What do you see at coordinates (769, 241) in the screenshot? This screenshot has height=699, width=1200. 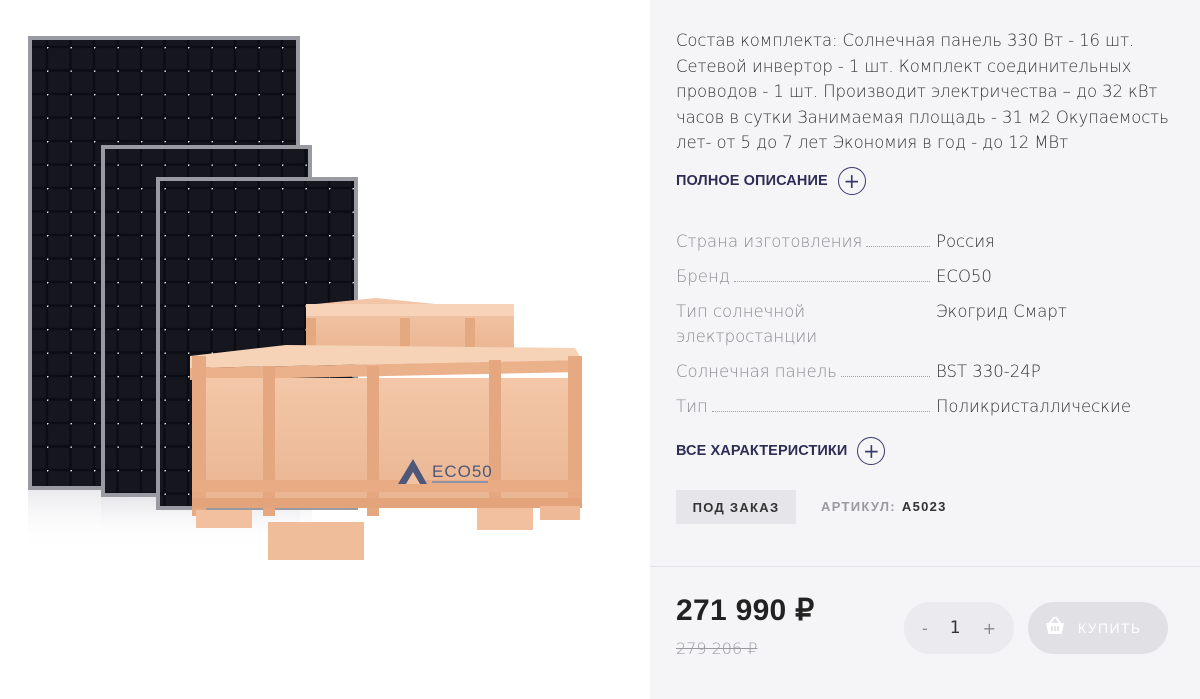 I see `spec-name: Страна изготовления` at bounding box center [769, 241].